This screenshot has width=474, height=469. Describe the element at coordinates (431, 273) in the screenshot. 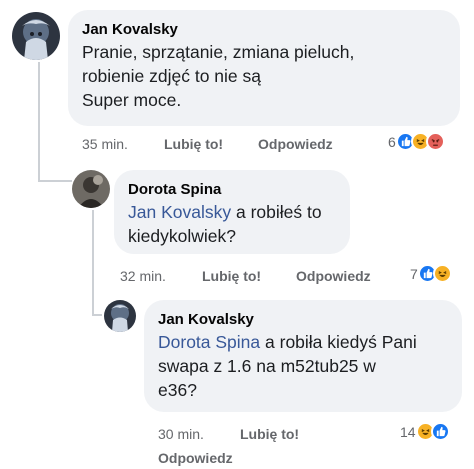

I see `reactions-summary: 7` at that location.